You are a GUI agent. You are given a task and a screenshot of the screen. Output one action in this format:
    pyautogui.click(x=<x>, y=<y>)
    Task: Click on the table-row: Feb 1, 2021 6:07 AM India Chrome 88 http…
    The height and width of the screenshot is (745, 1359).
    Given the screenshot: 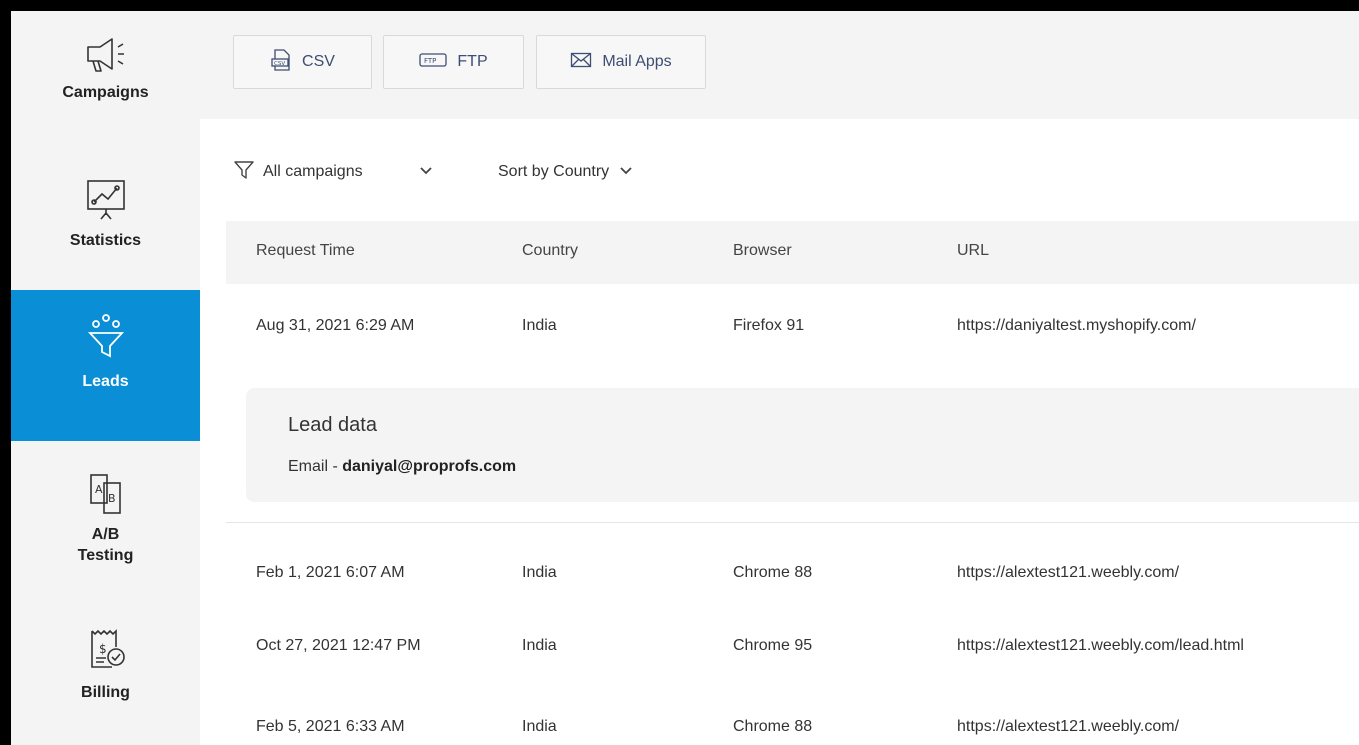 What is the action you would take?
    pyautogui.click(x=792, y=574)
    